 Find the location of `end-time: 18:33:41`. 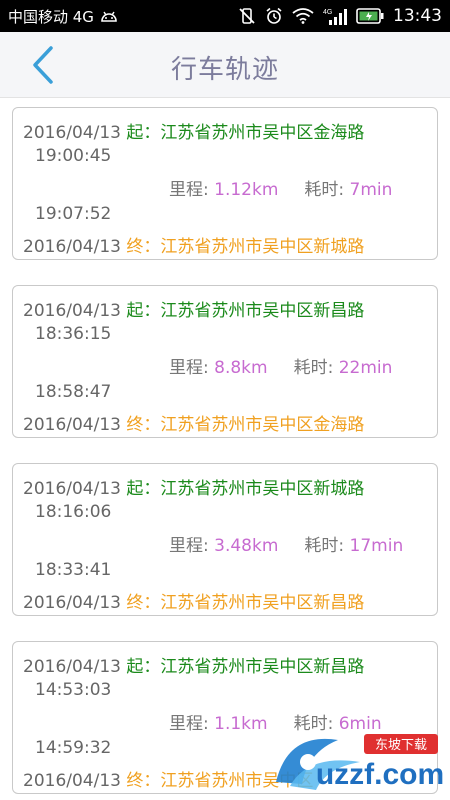

end-time: 18:33:41 is located at coordinates (73, 570).